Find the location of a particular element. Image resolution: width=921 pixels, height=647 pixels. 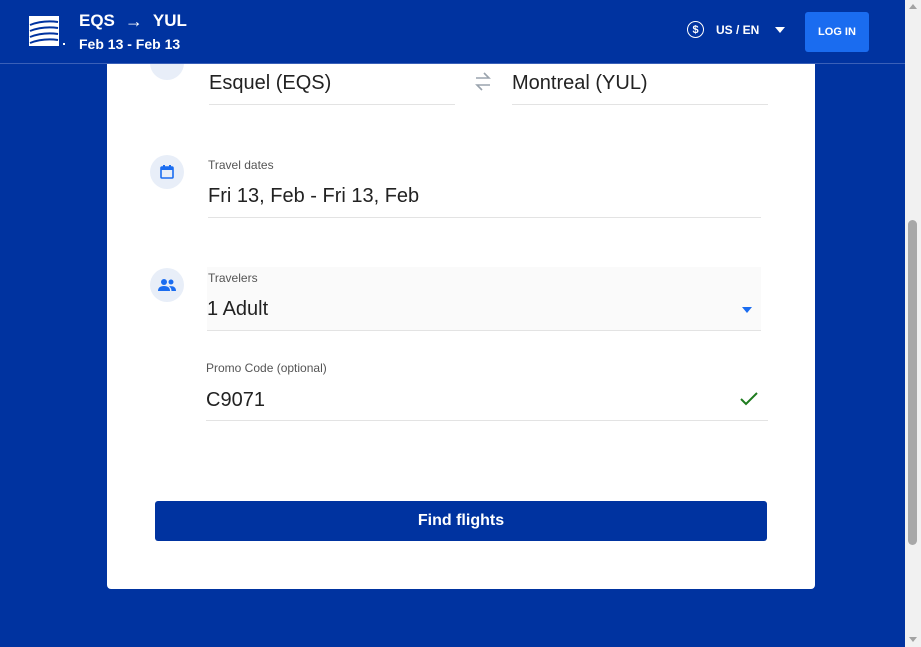

checkmark-icon is located at coordinates (749, 401).